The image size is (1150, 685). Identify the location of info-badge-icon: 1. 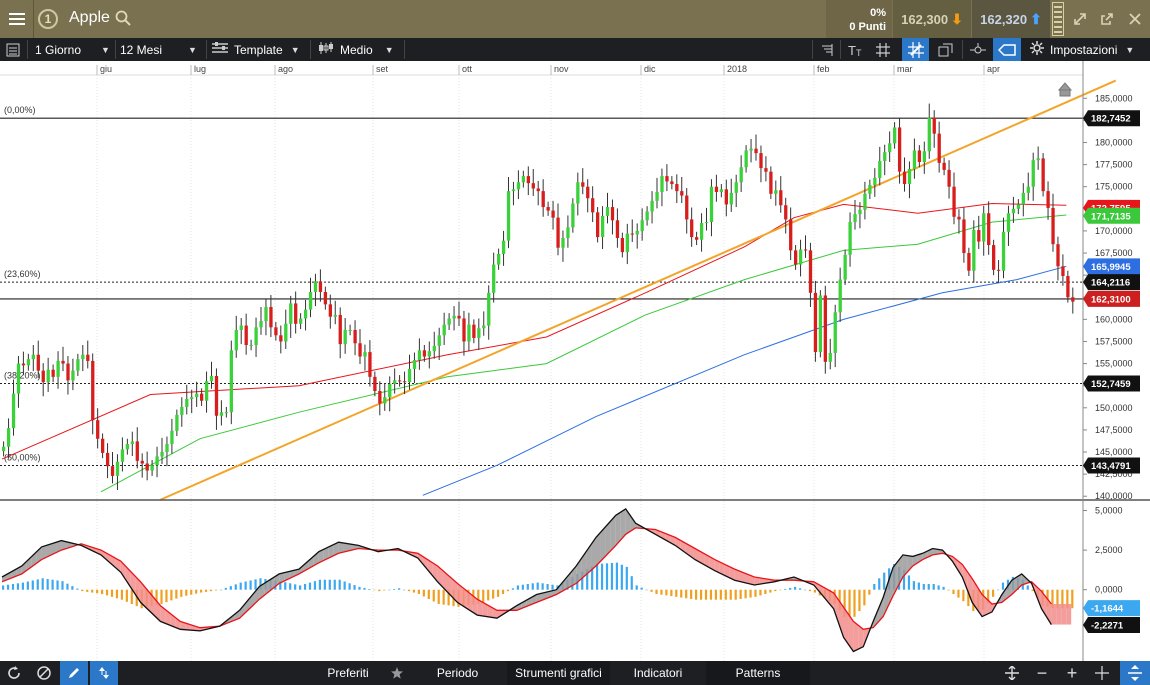
(48, 19).